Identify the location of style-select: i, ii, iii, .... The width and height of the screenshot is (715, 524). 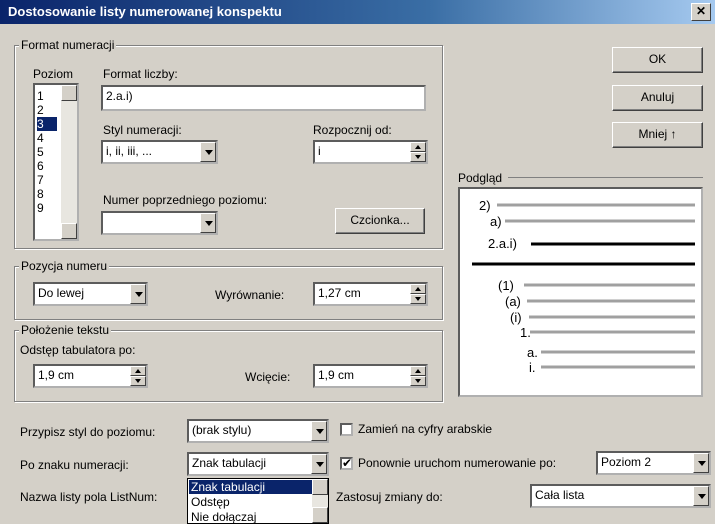
(159, 152).